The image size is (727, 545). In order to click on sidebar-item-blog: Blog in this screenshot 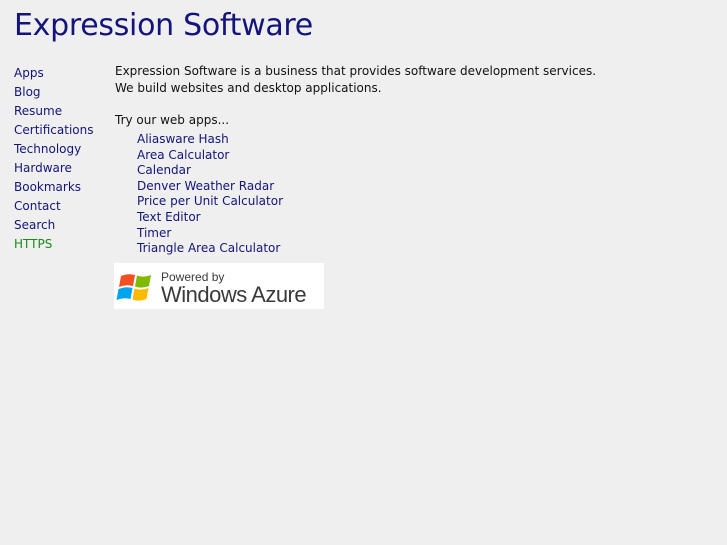, I will do `click(60, 92)`.